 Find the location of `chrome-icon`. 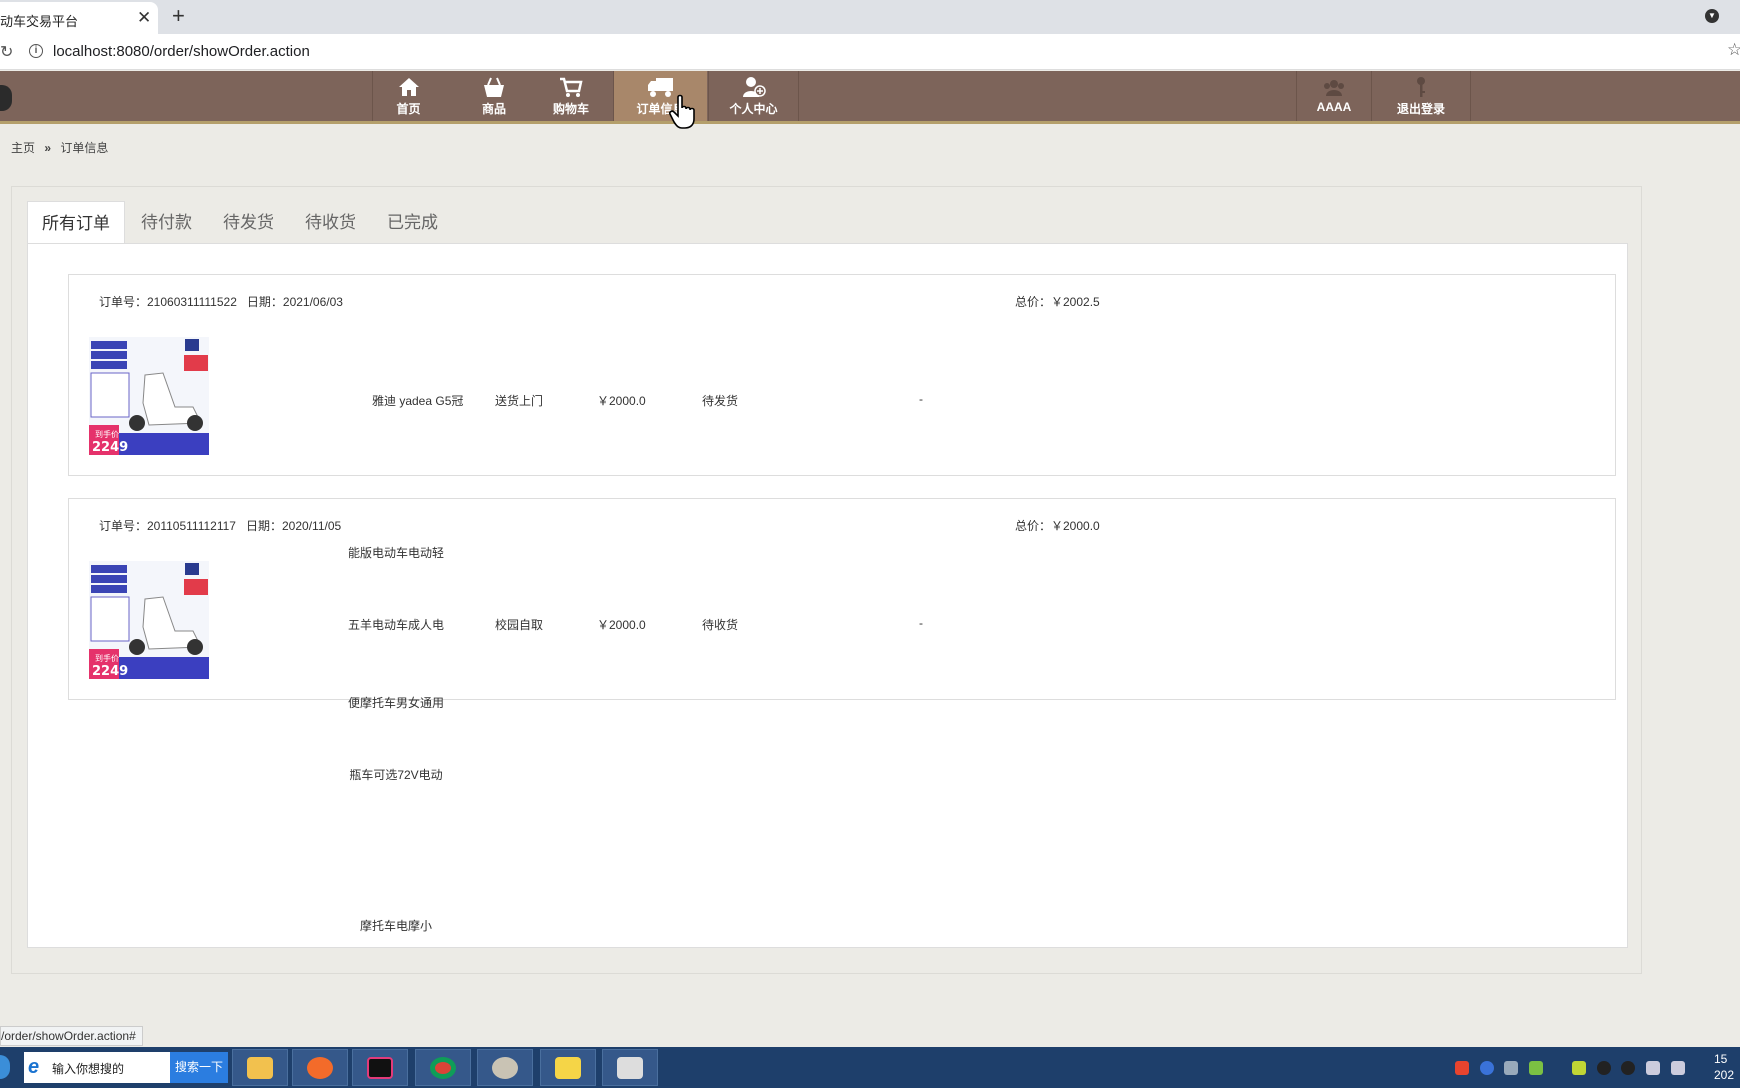

chrome-icon is located at coordinates (443, 1068).